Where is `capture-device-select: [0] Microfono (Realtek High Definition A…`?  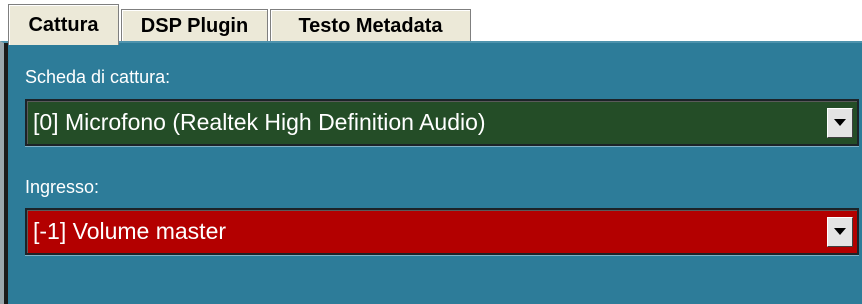
capture-device-select: [0] Microfono (Realtek High Definition A… is located at coordinates (442, 122).